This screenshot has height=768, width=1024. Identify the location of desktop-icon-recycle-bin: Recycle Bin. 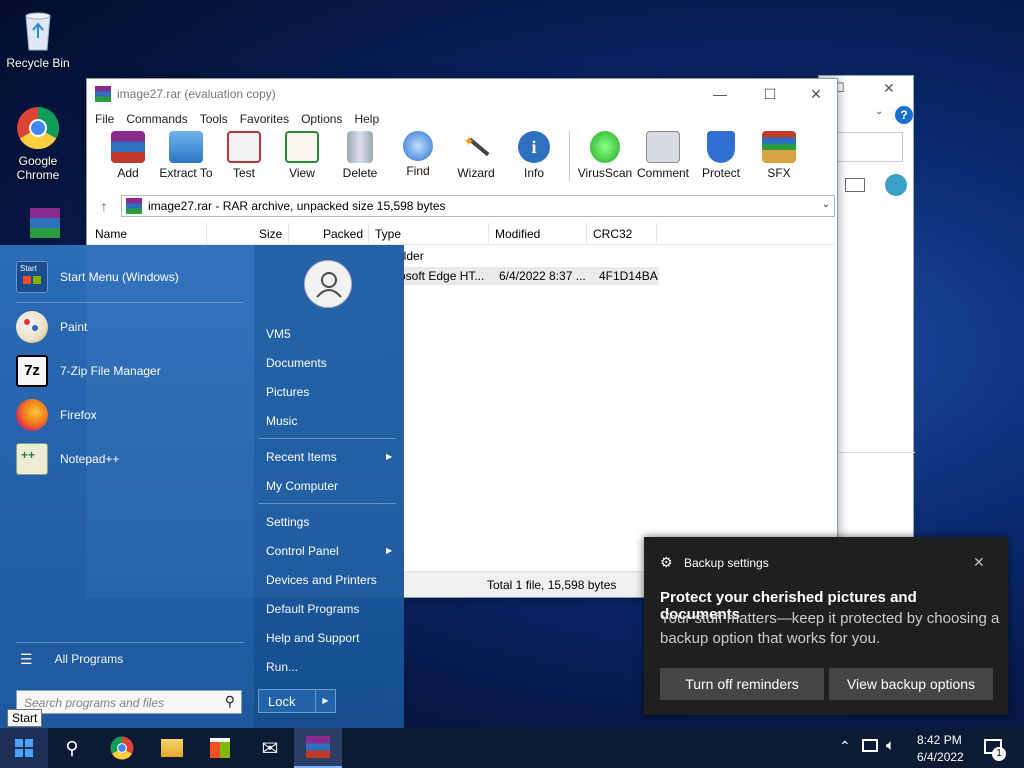
(38, 39).